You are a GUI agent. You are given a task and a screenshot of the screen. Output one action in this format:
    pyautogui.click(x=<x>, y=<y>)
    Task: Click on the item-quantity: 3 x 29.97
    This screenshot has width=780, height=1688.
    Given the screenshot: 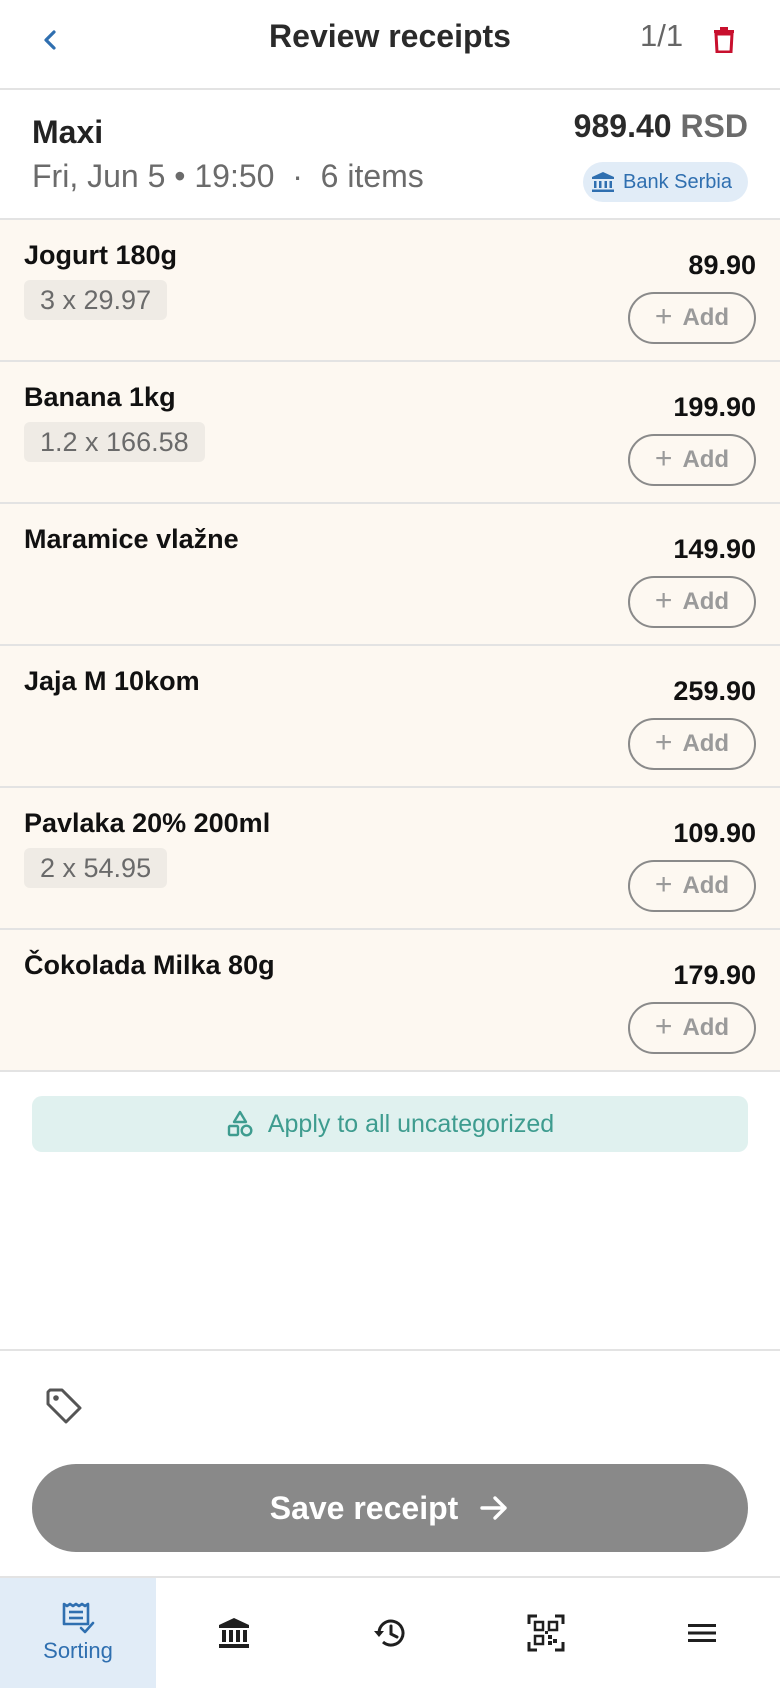 What is the action you would take?
    pyautogui.click(x=96, y=300)
    